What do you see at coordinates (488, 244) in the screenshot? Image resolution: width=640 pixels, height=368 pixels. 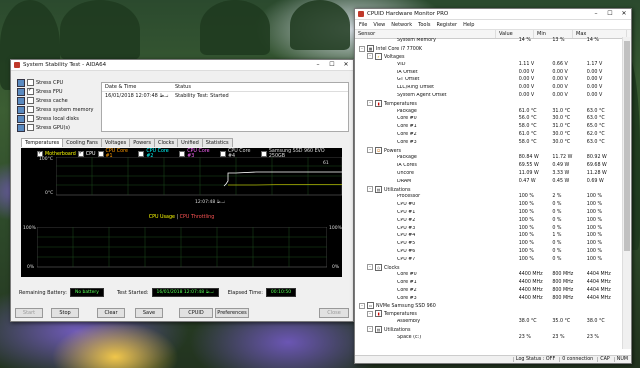 I see `sensor-row: CPU #5 100 % 0 % 100 %` at bounding box center [488, 244].